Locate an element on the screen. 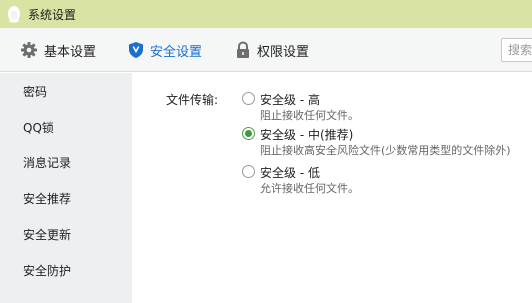 The height and width of the screenshot is (303, 532). penguin-icon is located at coordinates (14, 14).